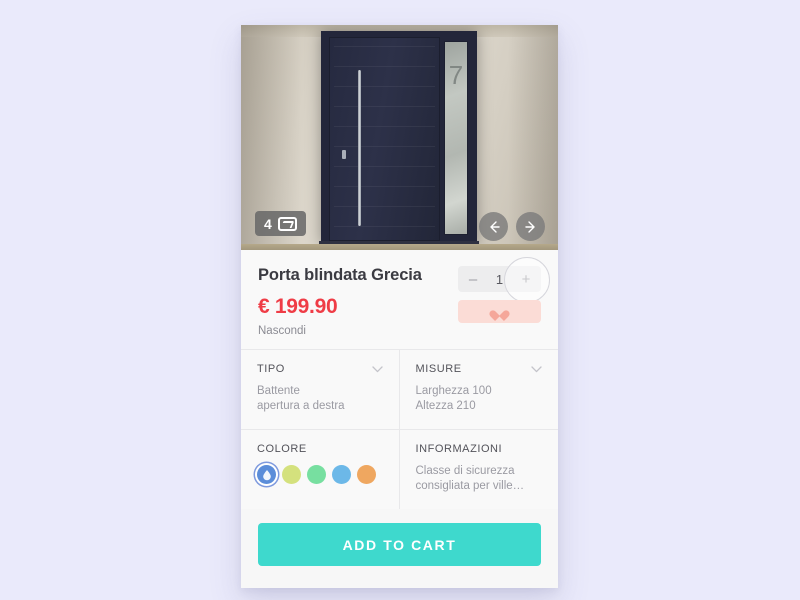 The height and width of the screenshot is (600, 800). I want to click on color-swatch-azzurro, so click(341, 474).